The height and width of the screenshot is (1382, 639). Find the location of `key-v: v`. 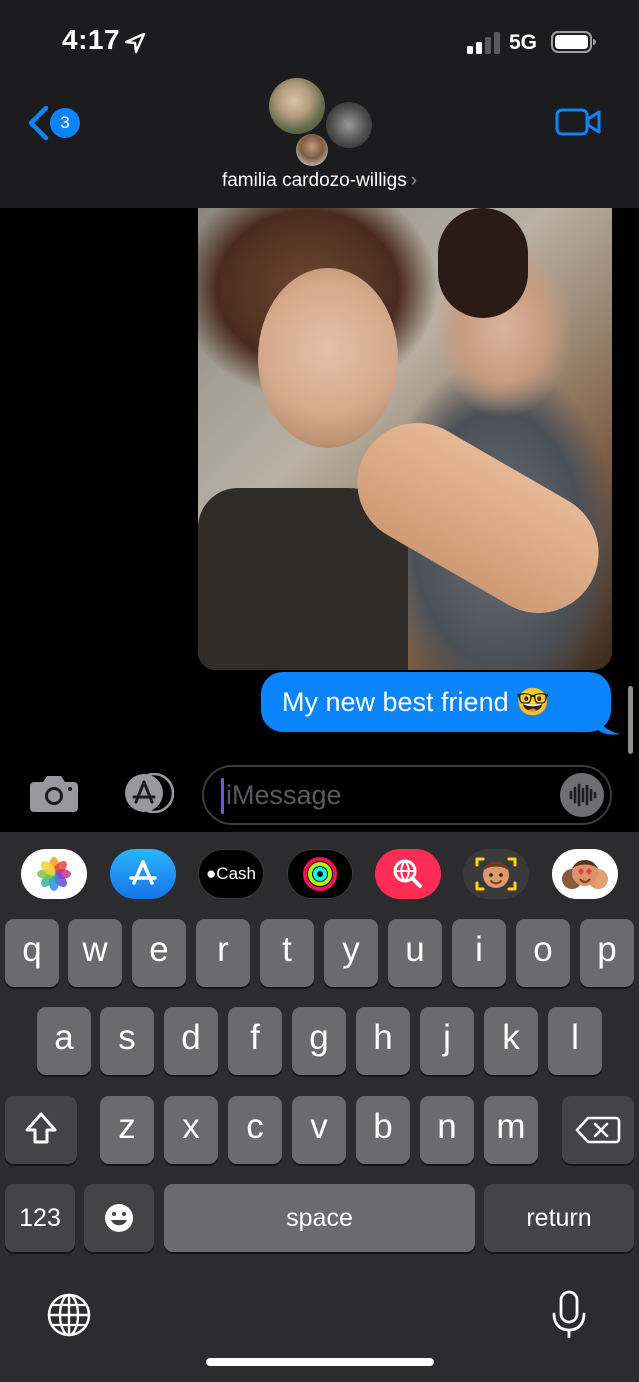

key-v: v is located at coordinates (319, 1130).